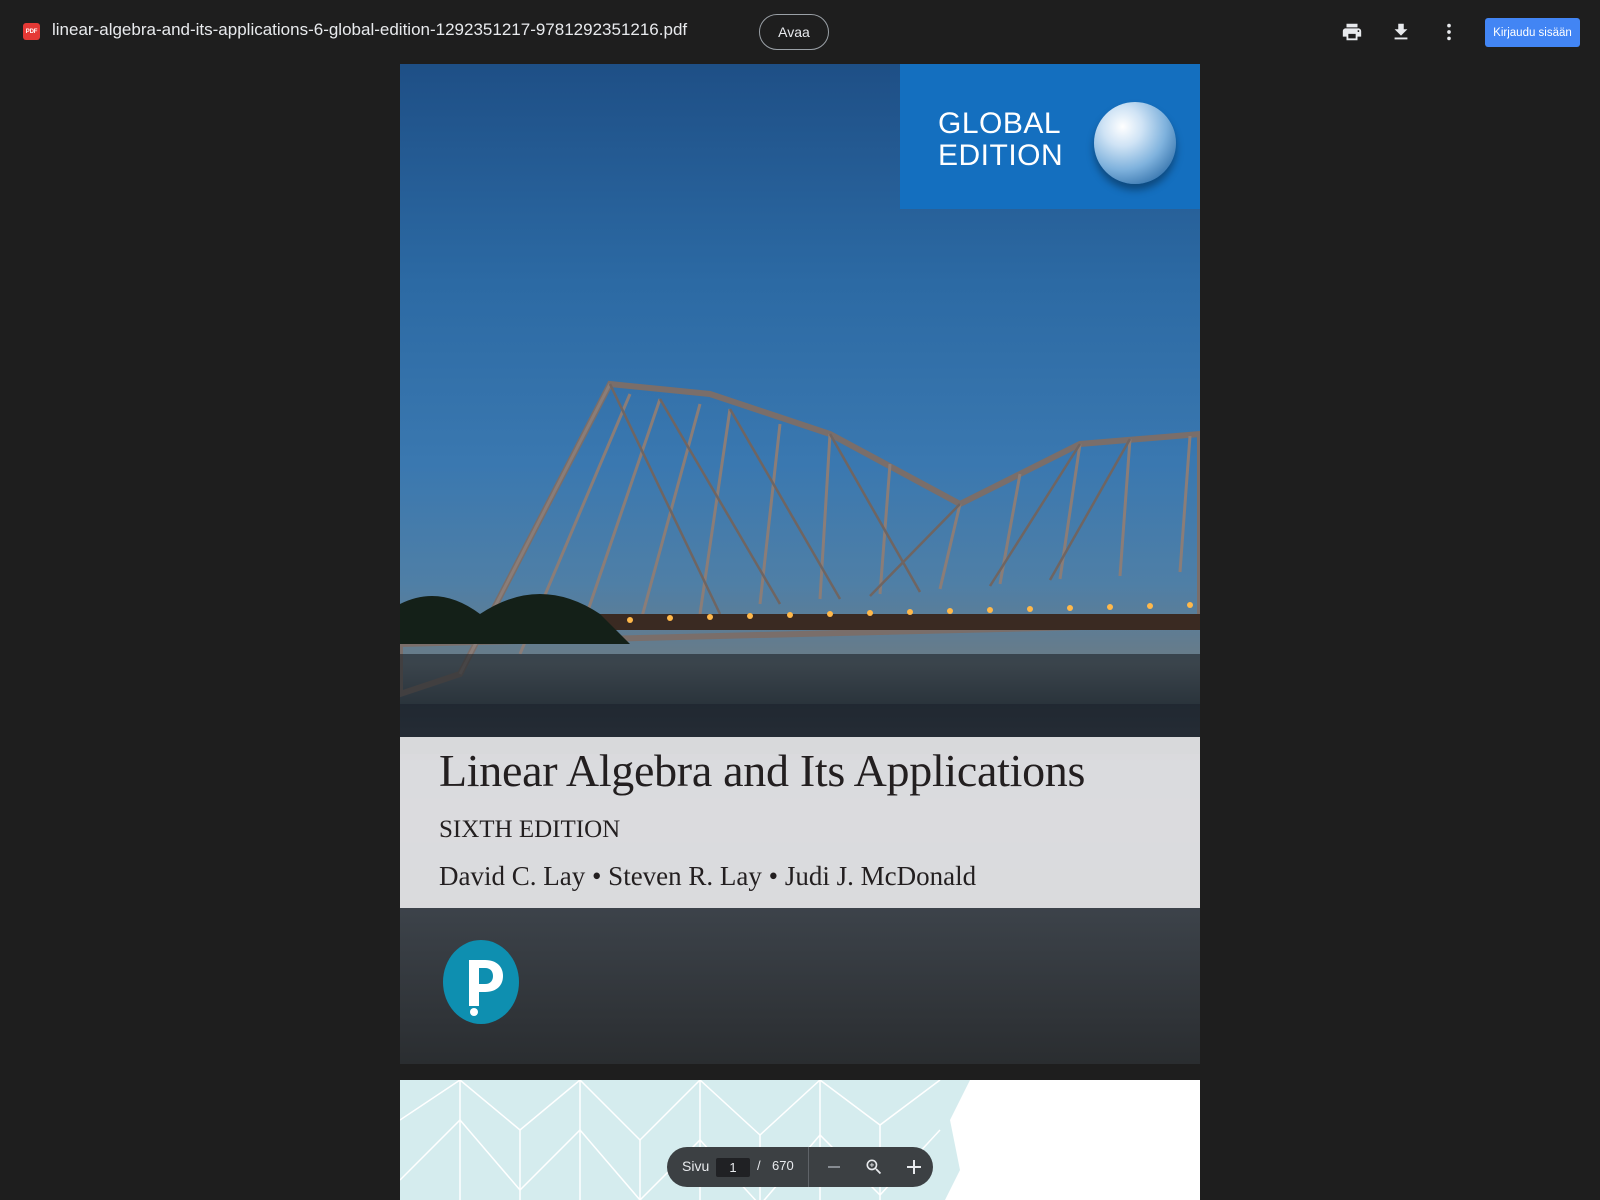  What do you see at coordinates (733, 1167) in the screenshot?
I see `page-number-input` at bounding box center [733, 1167].